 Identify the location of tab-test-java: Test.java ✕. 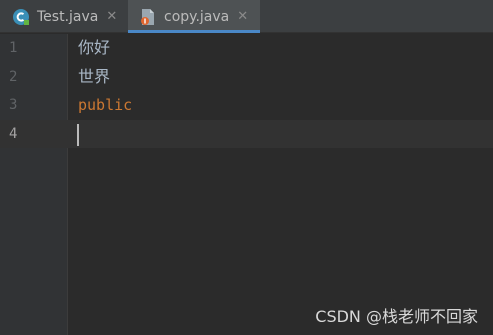
(63, 16).